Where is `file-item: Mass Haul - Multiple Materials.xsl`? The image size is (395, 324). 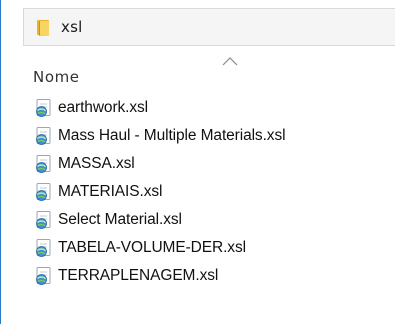
file-item: Mass Haul - Multiple Materials.xsl is located at coordinates (160, 136).